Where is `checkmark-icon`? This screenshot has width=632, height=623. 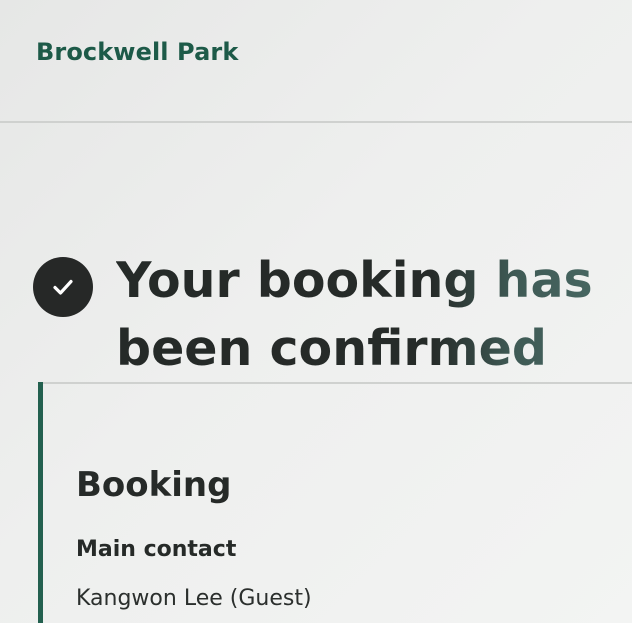
checkmark-icon is located at coordinates (63, 287).